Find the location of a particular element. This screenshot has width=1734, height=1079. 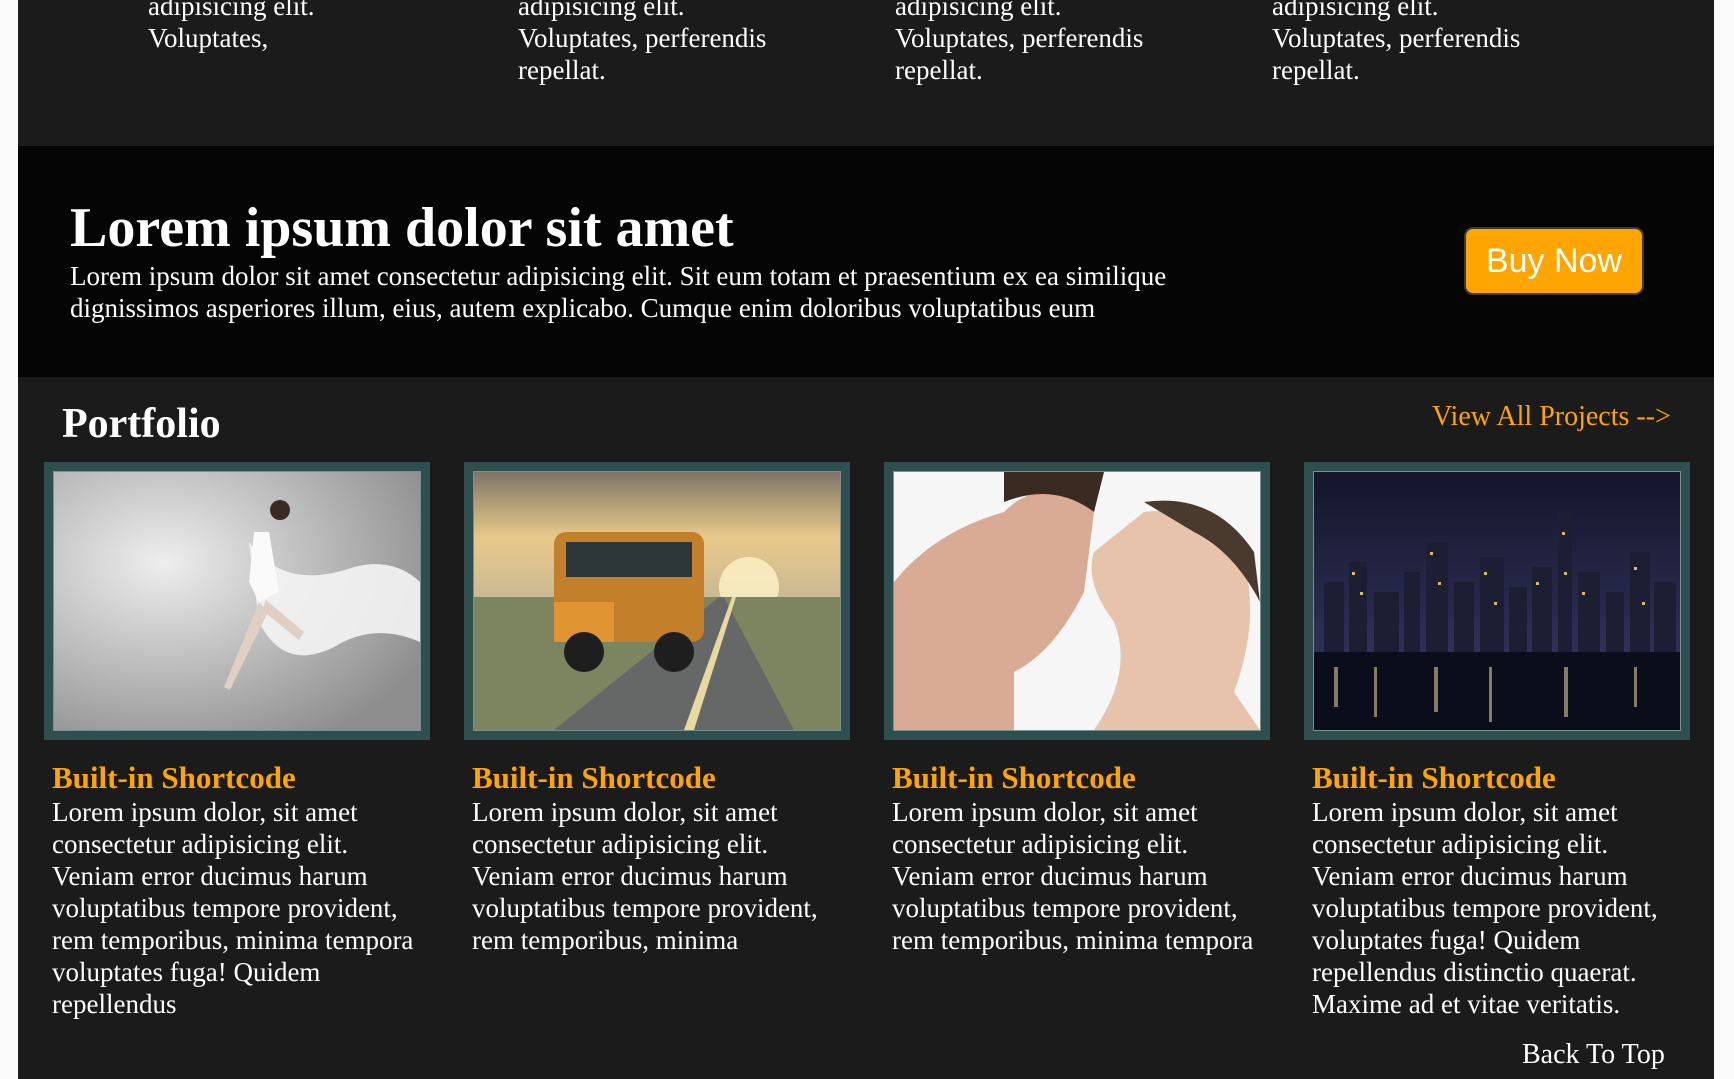

bus-image is located at coordinates (657, 601).